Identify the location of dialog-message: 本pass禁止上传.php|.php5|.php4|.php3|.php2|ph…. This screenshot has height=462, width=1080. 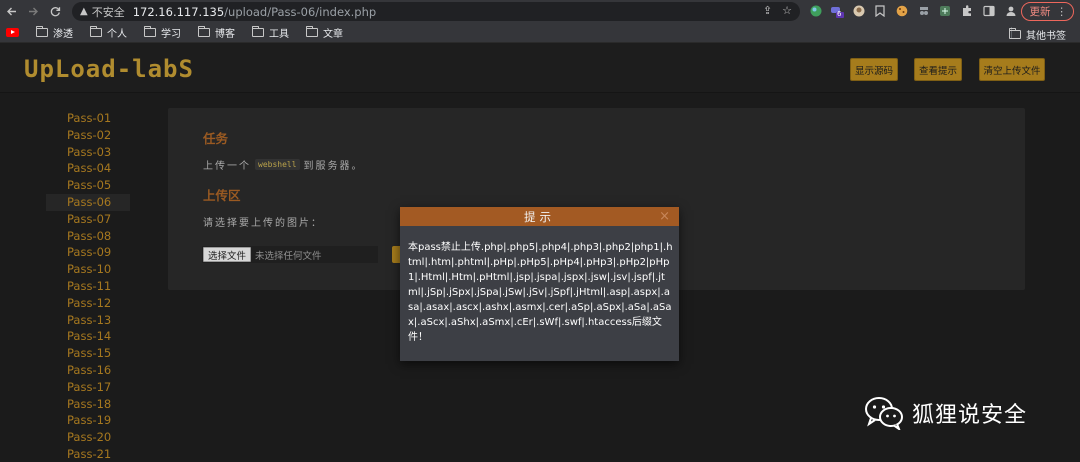
(540, 292).